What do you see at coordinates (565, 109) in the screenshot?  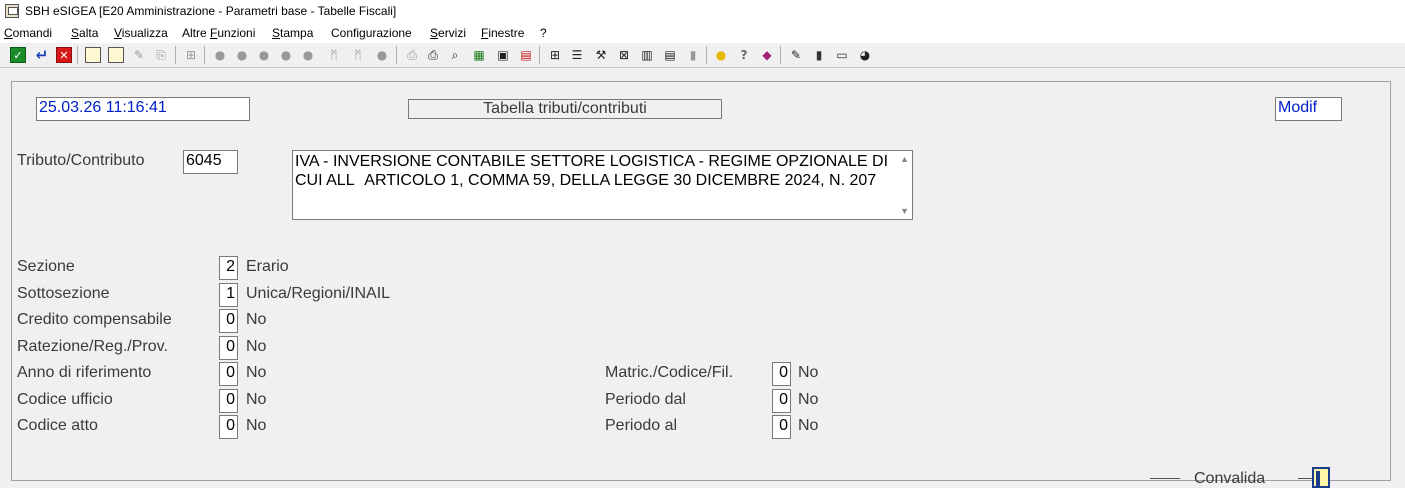 I see `table-title: Tabella tributi/contributi` at bounding box center [565, 109].